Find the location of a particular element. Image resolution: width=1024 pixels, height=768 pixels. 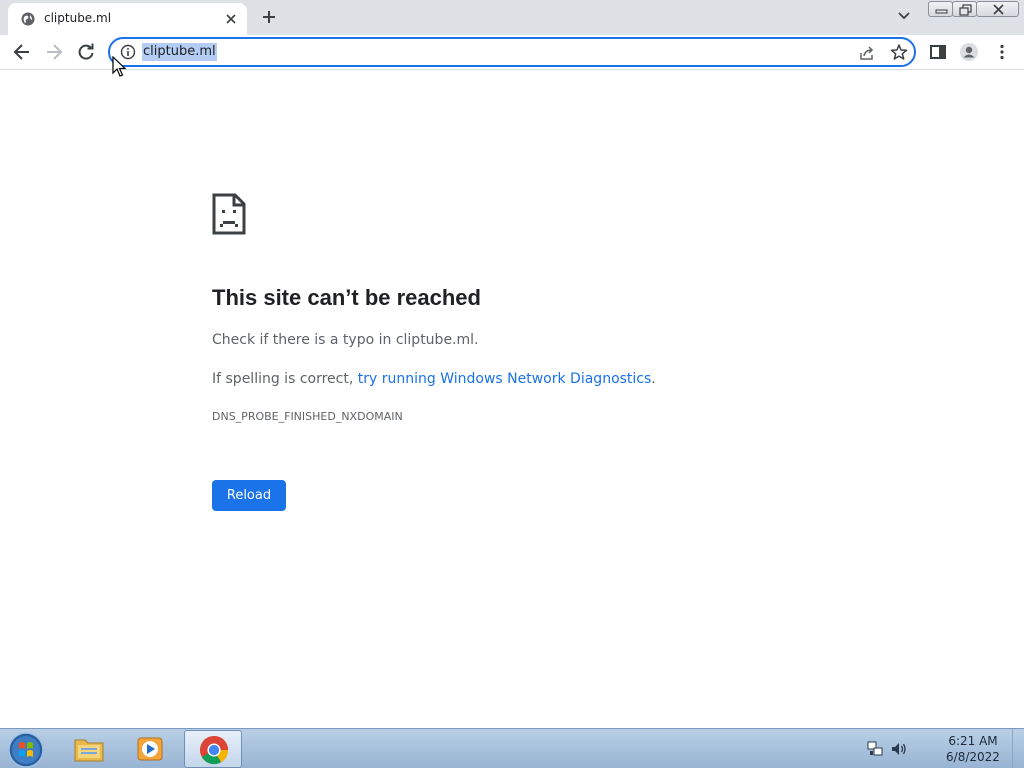

chrome-icon is located at coordinates (214, 750).